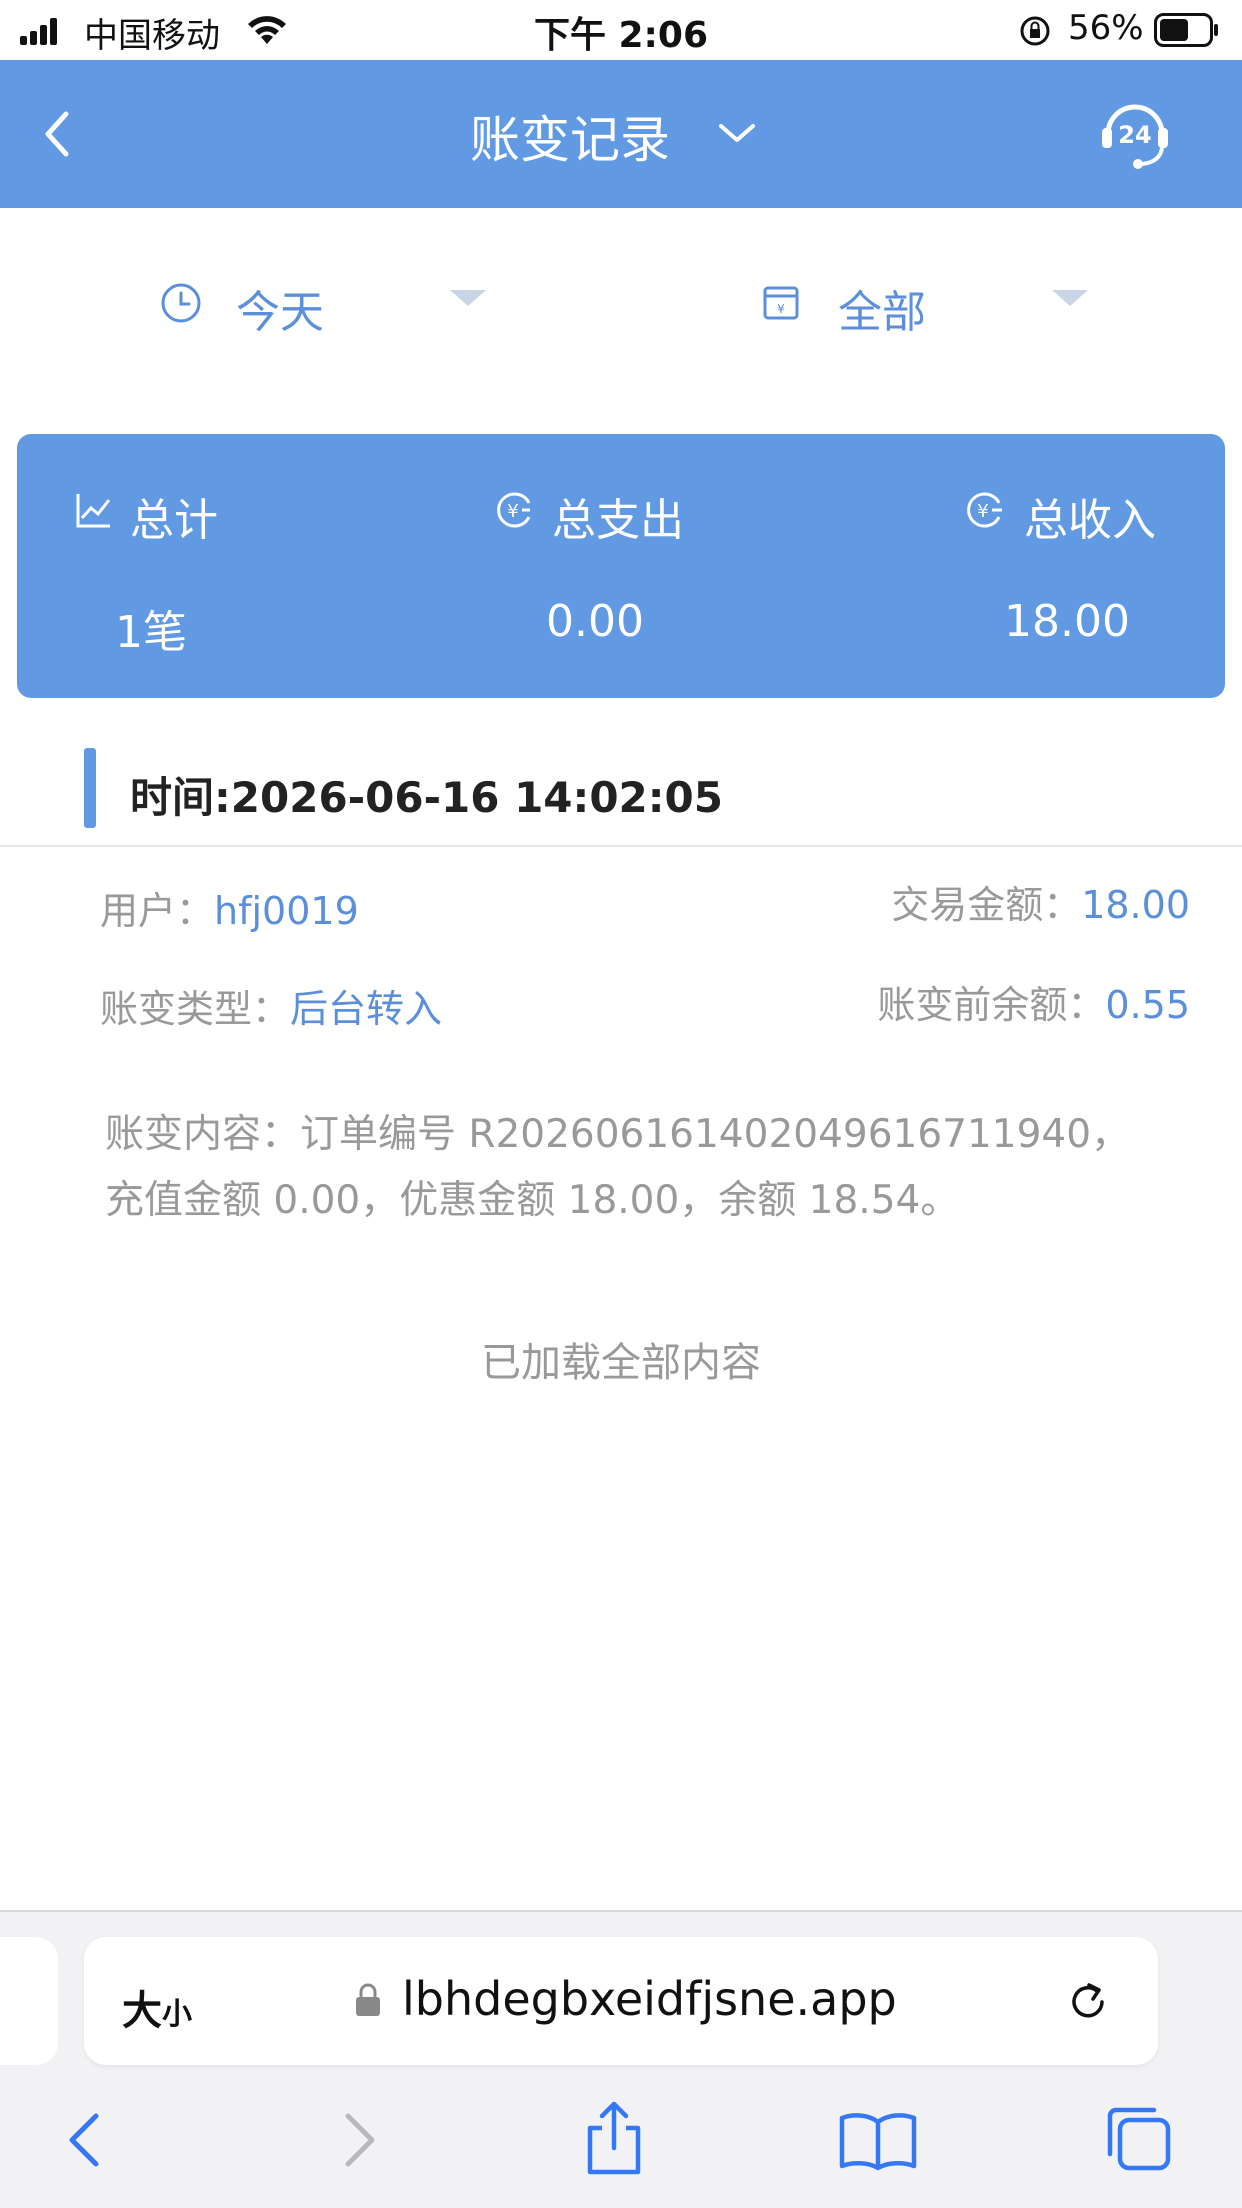 The height and width of the screenshot is (2208, 1242). I want to click on user-value: hfj0019, so click(286, 911).